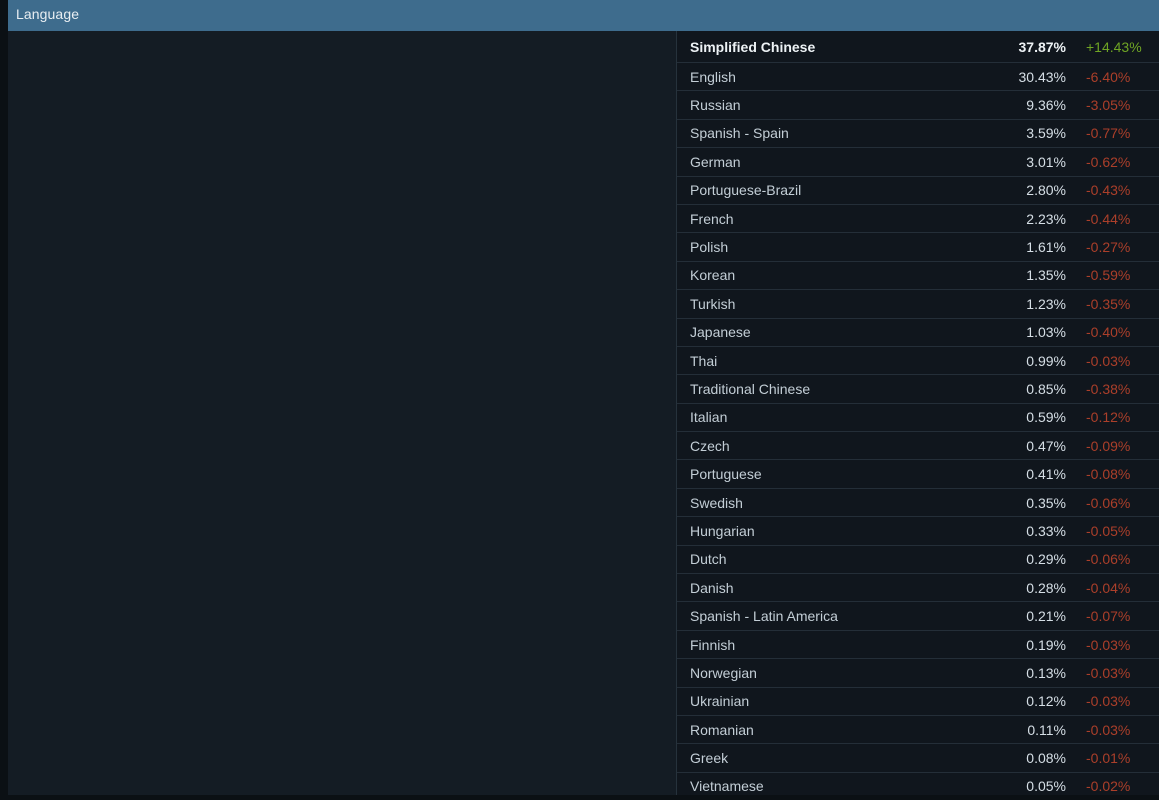 The image size is (1159, 800). I want to click on table-row: Ukrainian 0.12% -0.03%, so click(918, 700).